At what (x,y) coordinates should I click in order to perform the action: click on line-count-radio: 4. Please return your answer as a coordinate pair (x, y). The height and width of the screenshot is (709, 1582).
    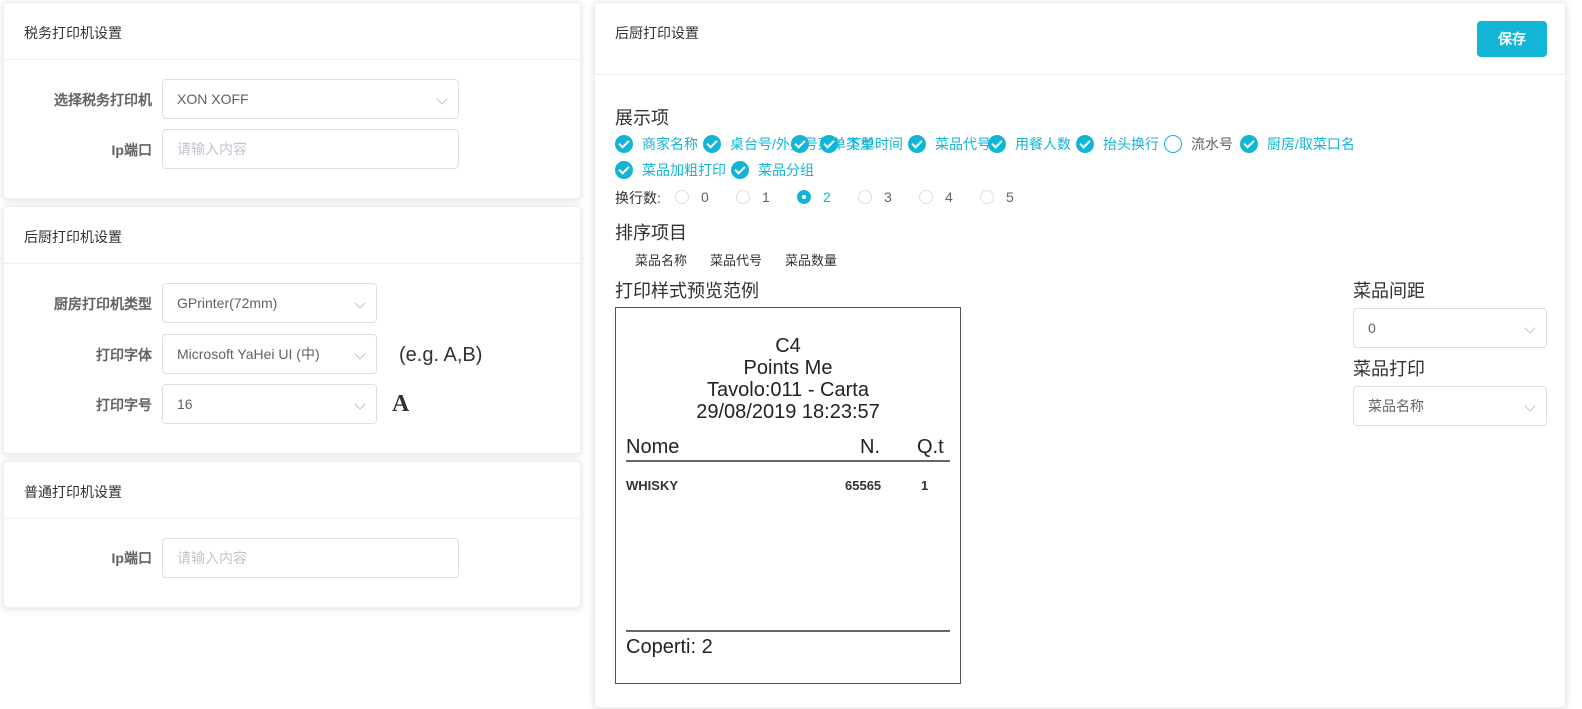
    Looking at the image, I should click on (936, 197).